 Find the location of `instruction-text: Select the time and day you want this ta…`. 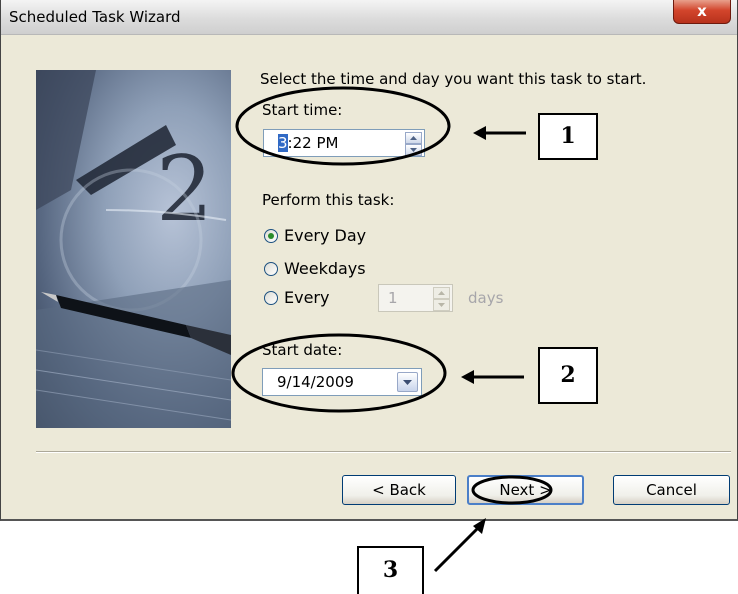

instruction-text: Select the time and day you want this ta… is located at coordinates (453, 79).